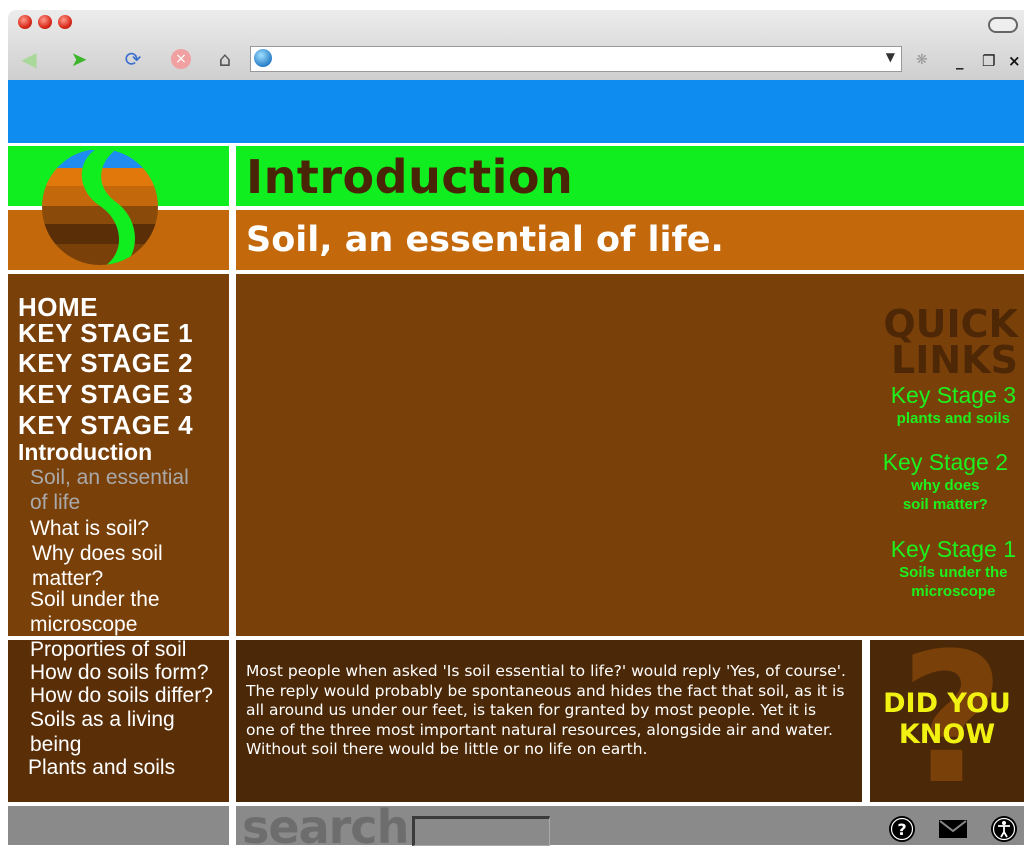 The image size is (1024, 854). What do you see at coordinates (954, 360) in the screenshot?
I see `quick-links-heading-line2: LINKS` at bounding box center [954, 360].